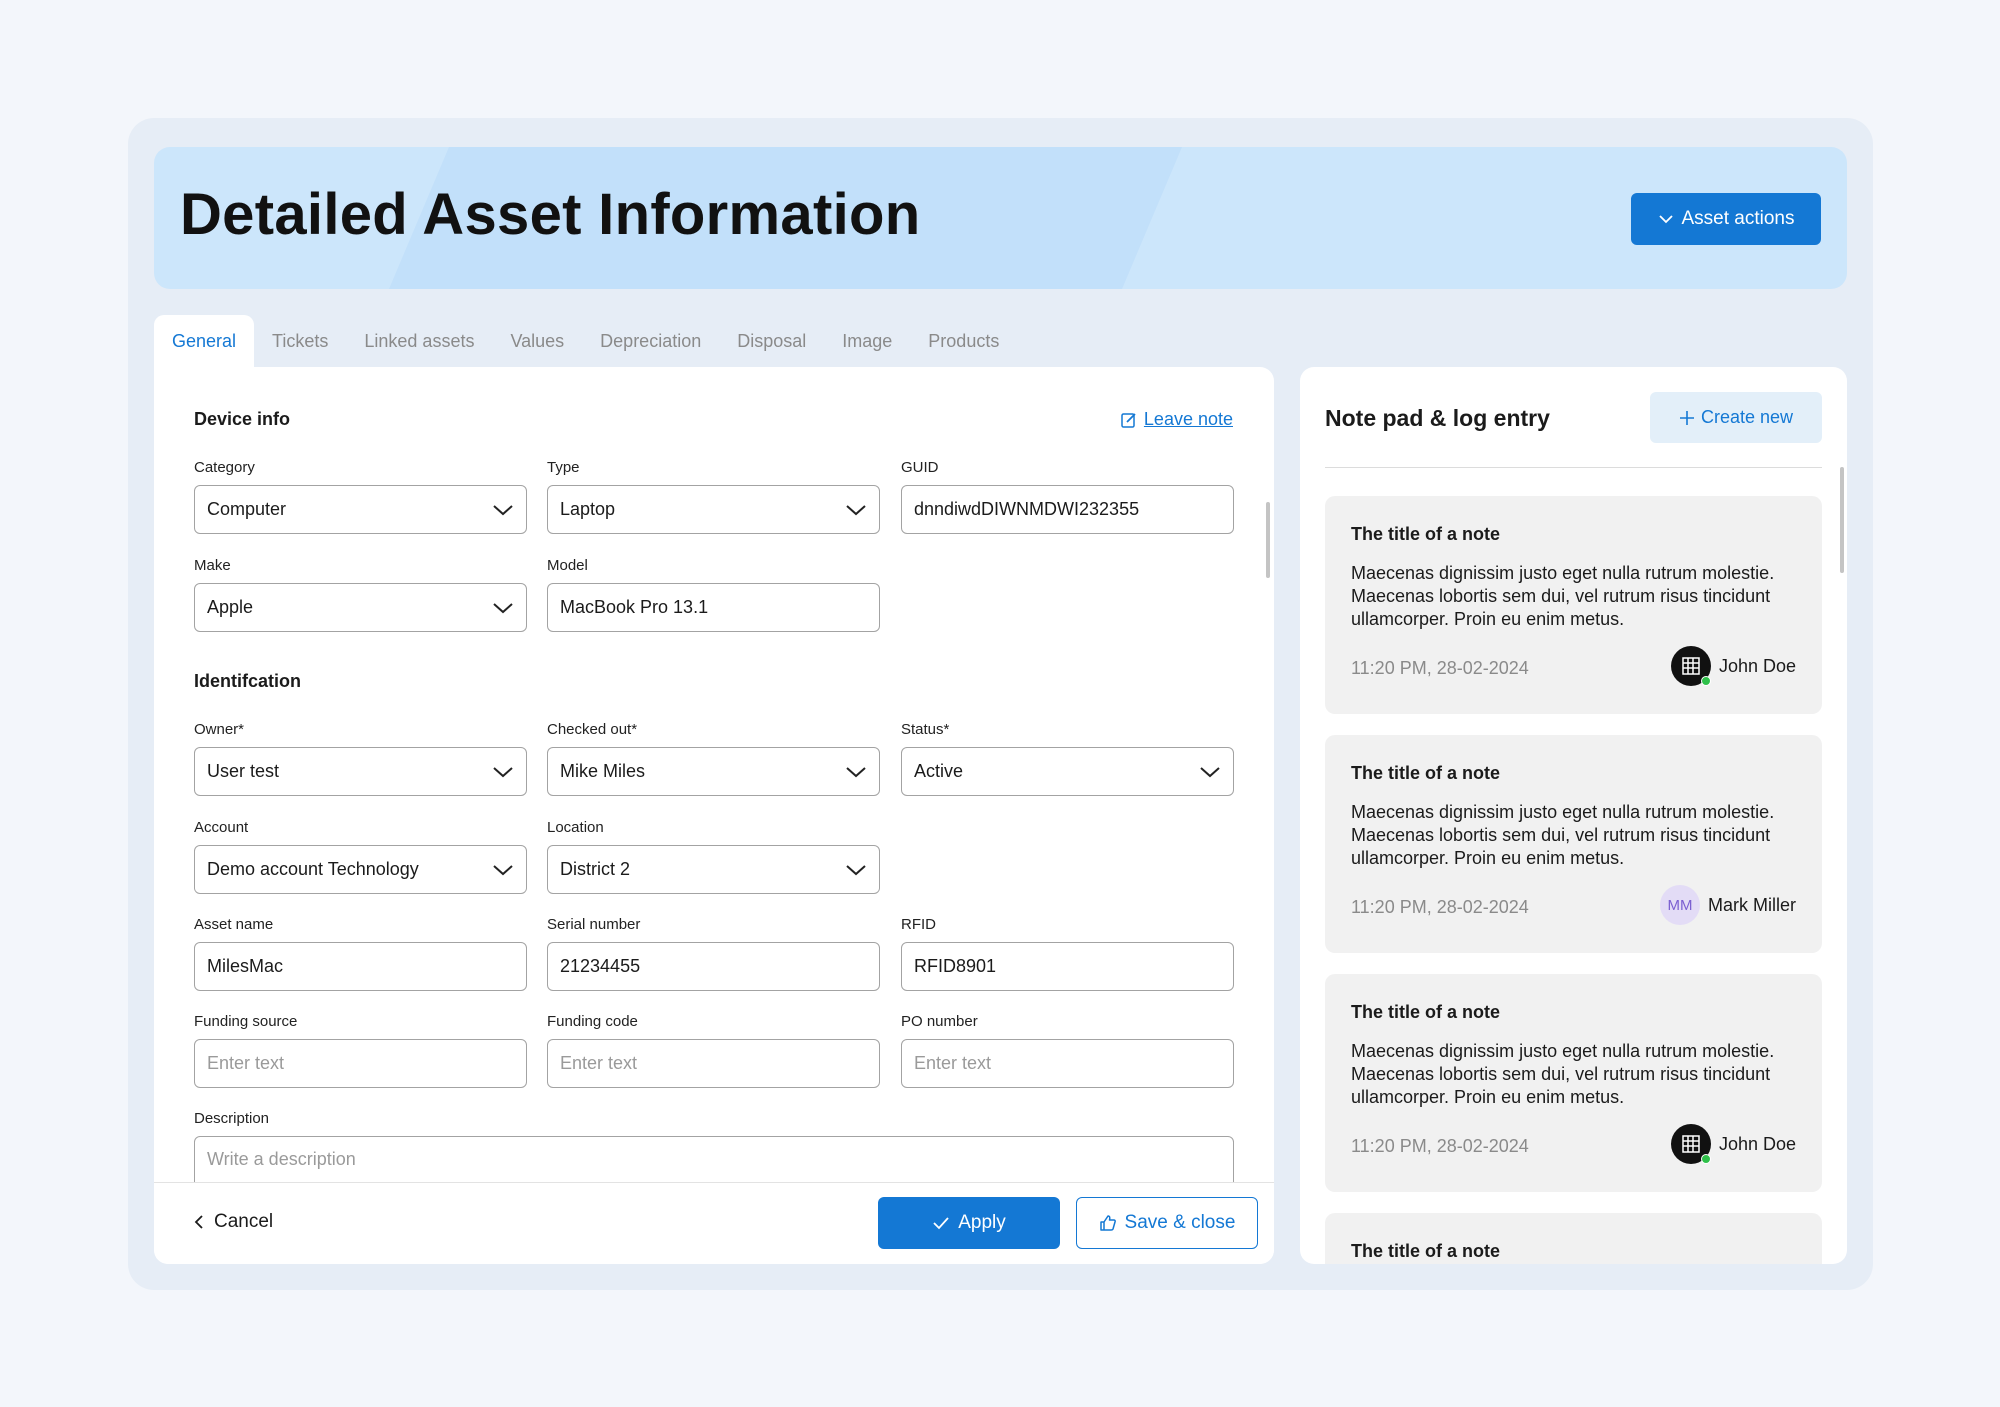 The width and height of the screenshot is (2000, 1407). I want to click on make-value: Apple, so click(230, 607).